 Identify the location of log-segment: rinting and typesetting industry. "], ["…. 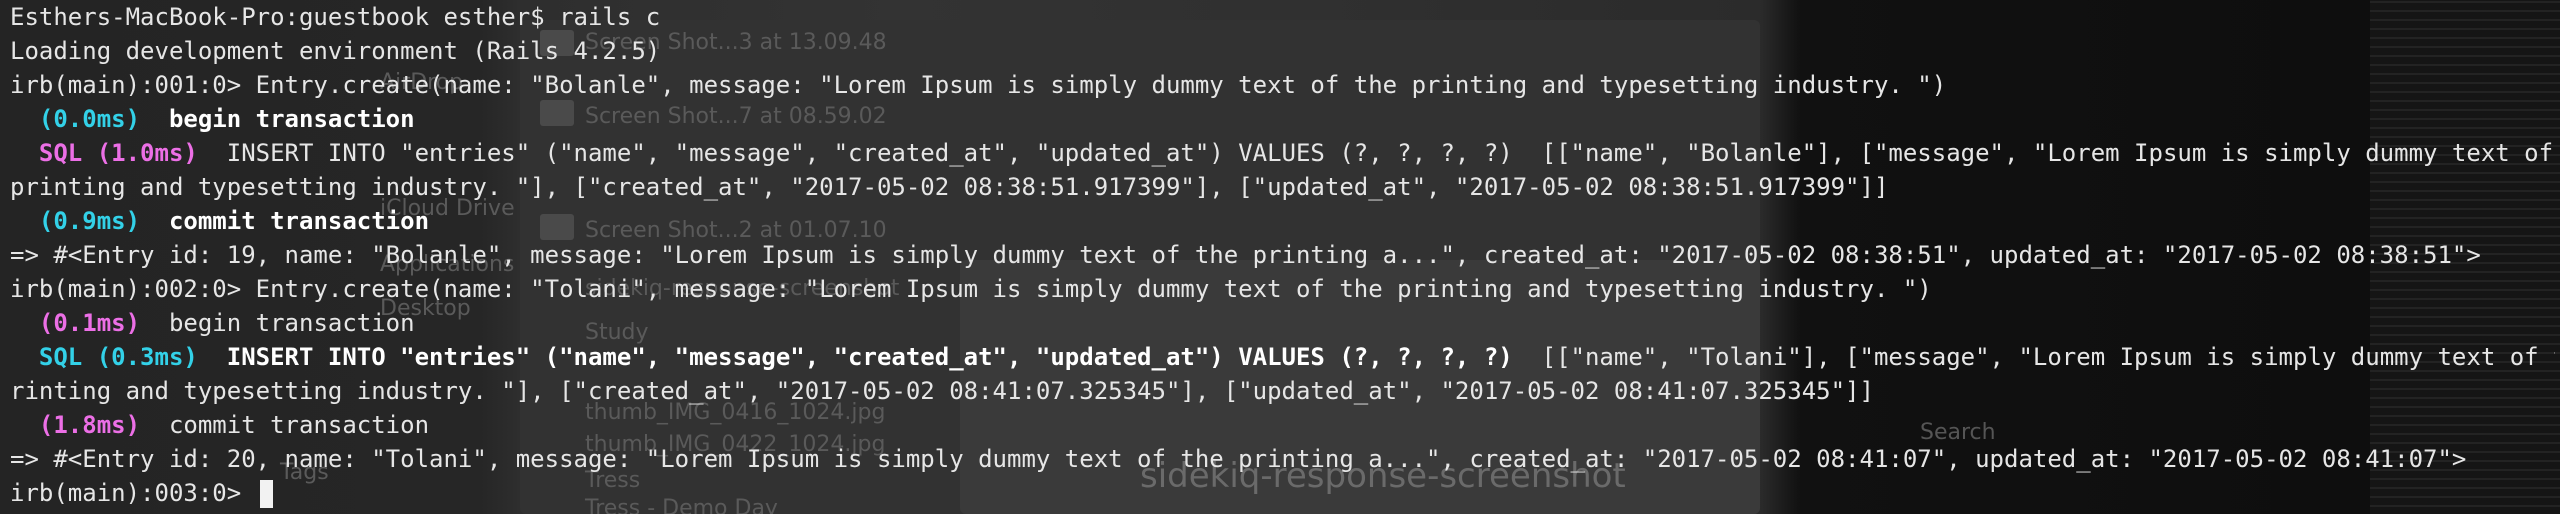
(942, 391).